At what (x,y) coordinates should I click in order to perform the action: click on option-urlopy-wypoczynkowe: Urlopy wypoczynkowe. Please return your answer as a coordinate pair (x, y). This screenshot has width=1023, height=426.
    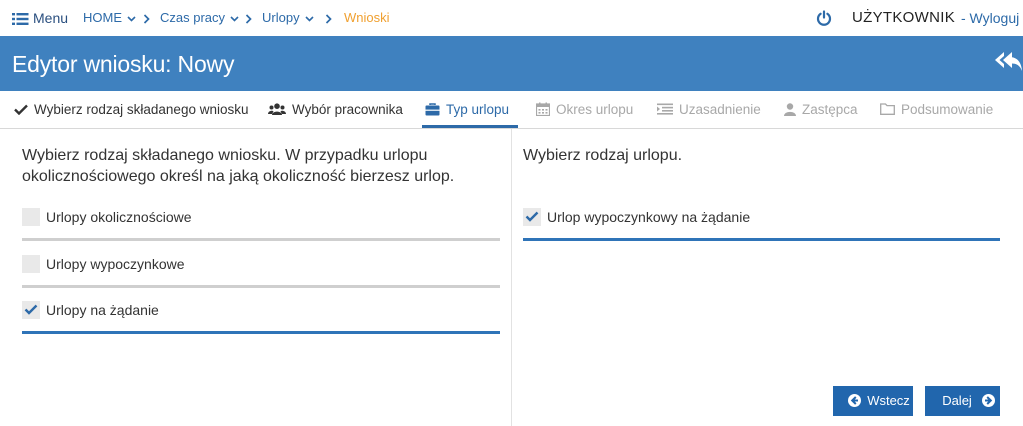
    Looking at the image, I should click on (261, 279).